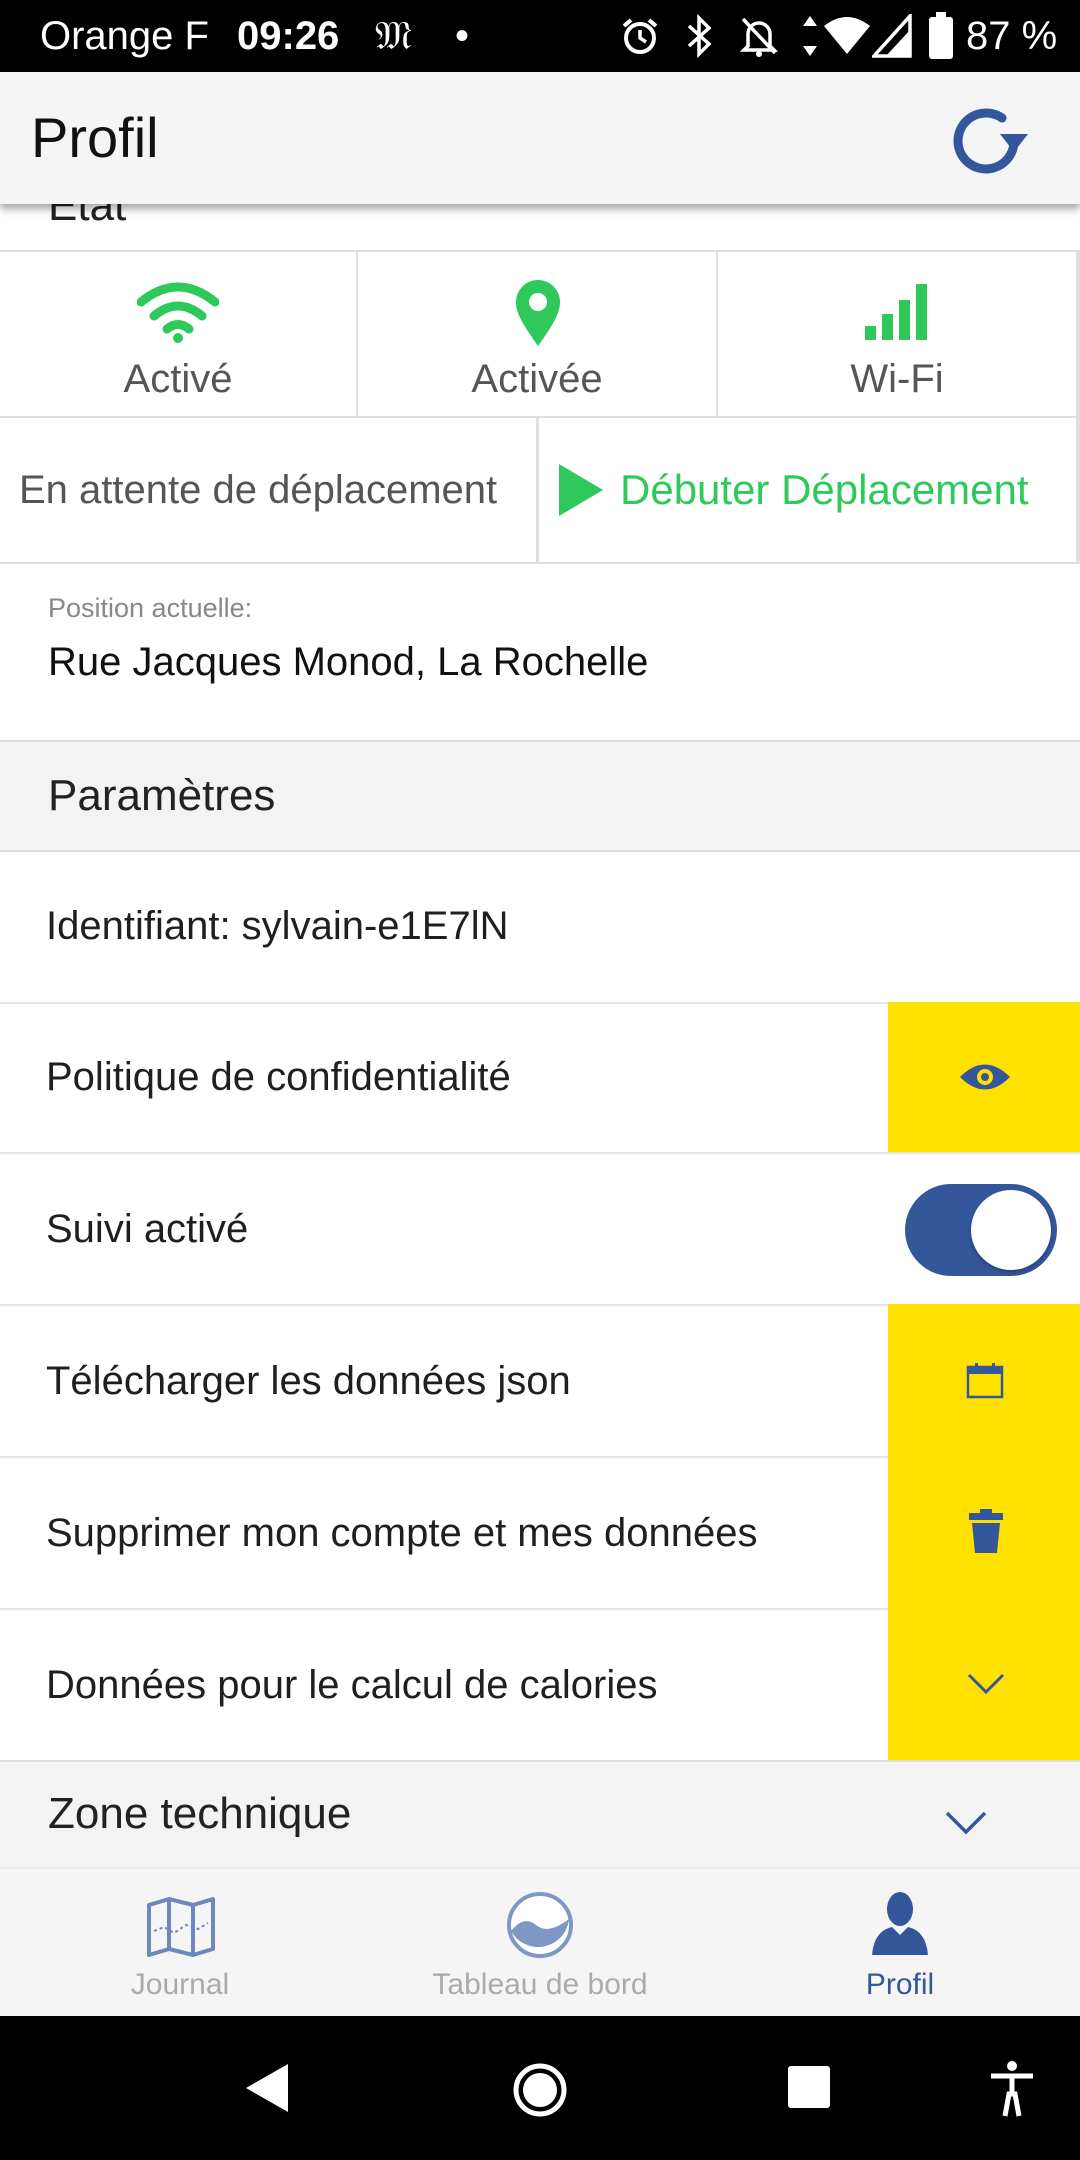  What do you see at coordinates (178, 312) in the screenshot?
I see `wifi-icon` at bounding box center [178, 312].